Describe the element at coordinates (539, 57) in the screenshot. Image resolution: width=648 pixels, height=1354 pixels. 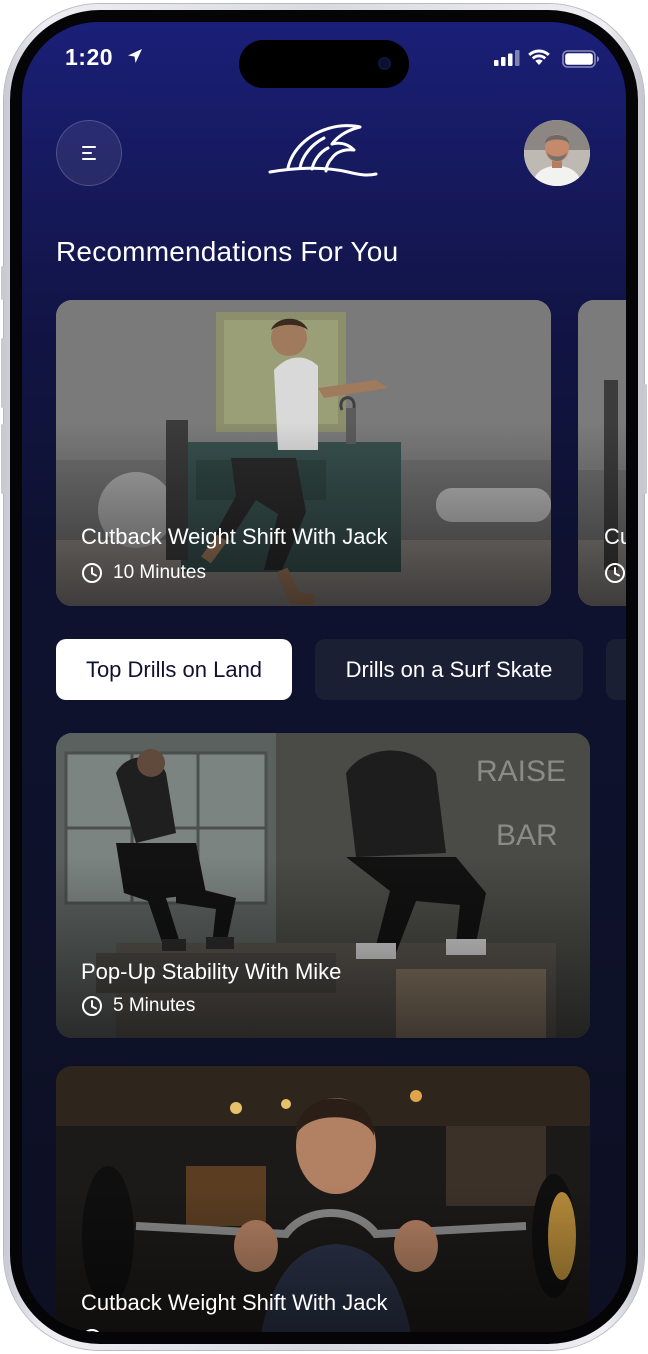
I see `wifi-icon` at that location.